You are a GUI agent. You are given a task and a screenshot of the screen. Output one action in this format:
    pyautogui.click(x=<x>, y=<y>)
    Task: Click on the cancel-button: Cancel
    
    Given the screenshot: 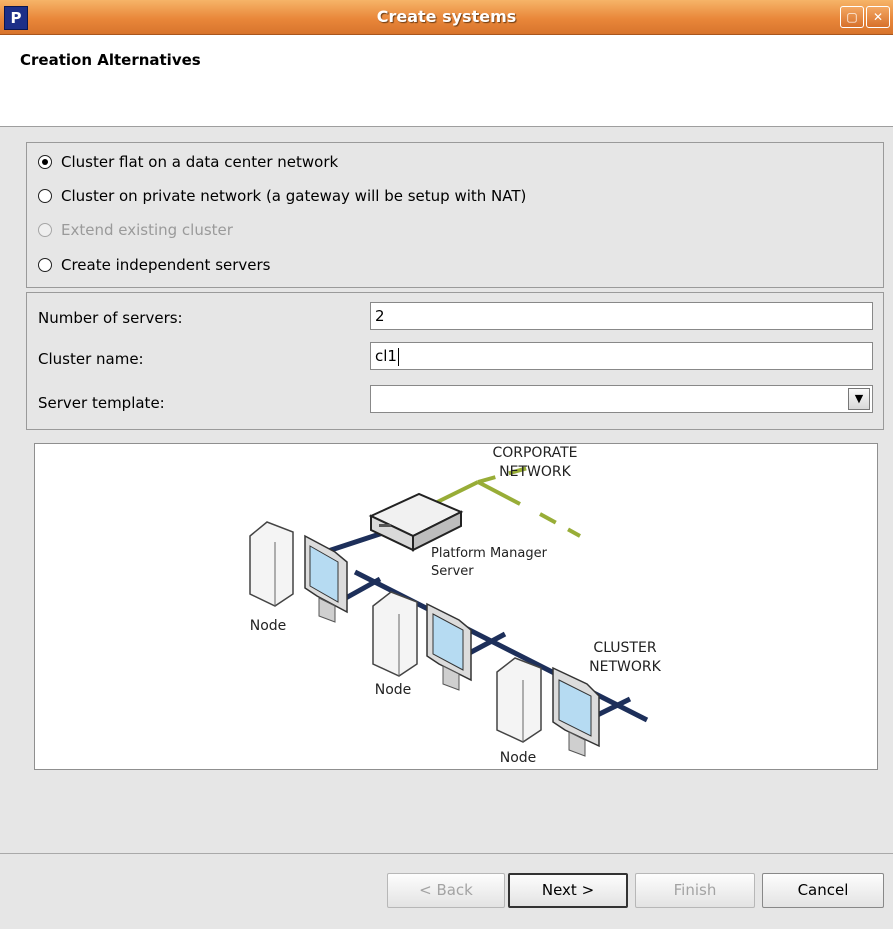 What is the action you would take?
    pyautogui.click(x=823, y=890)
    